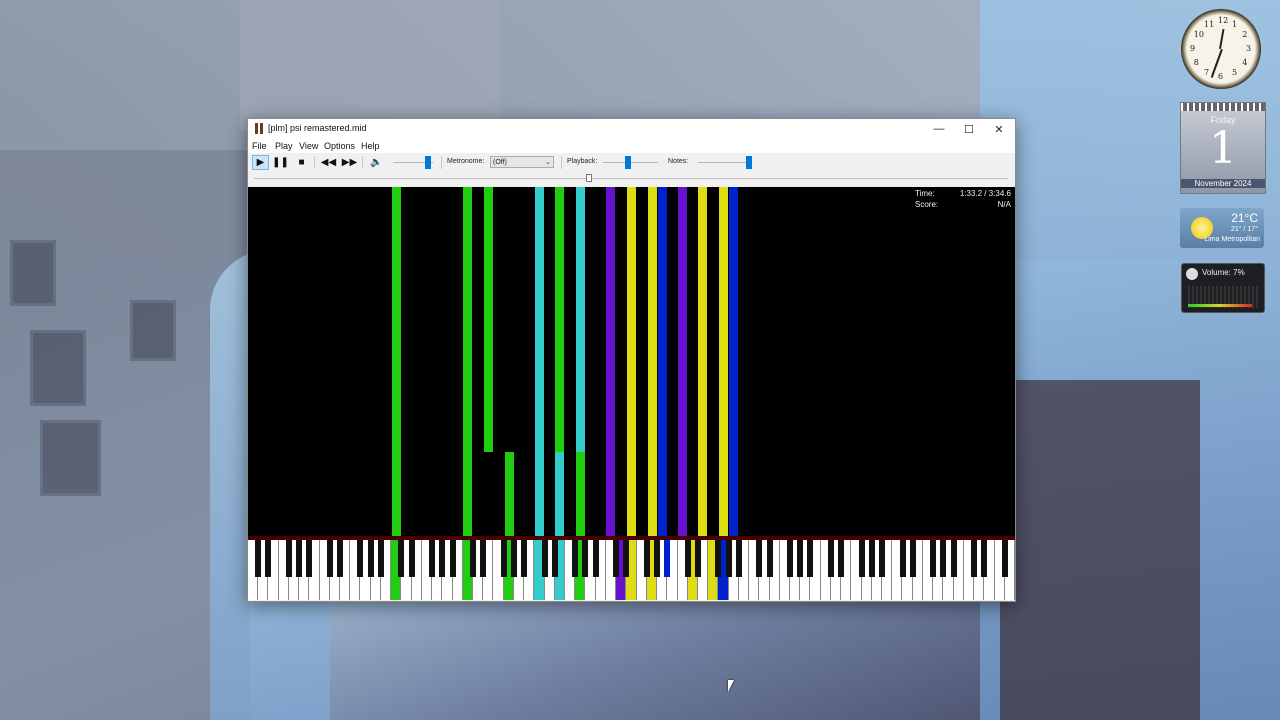  Describe the element at coordinates (308, 146) in the screenshot. I see `menu-view: View` at that location.